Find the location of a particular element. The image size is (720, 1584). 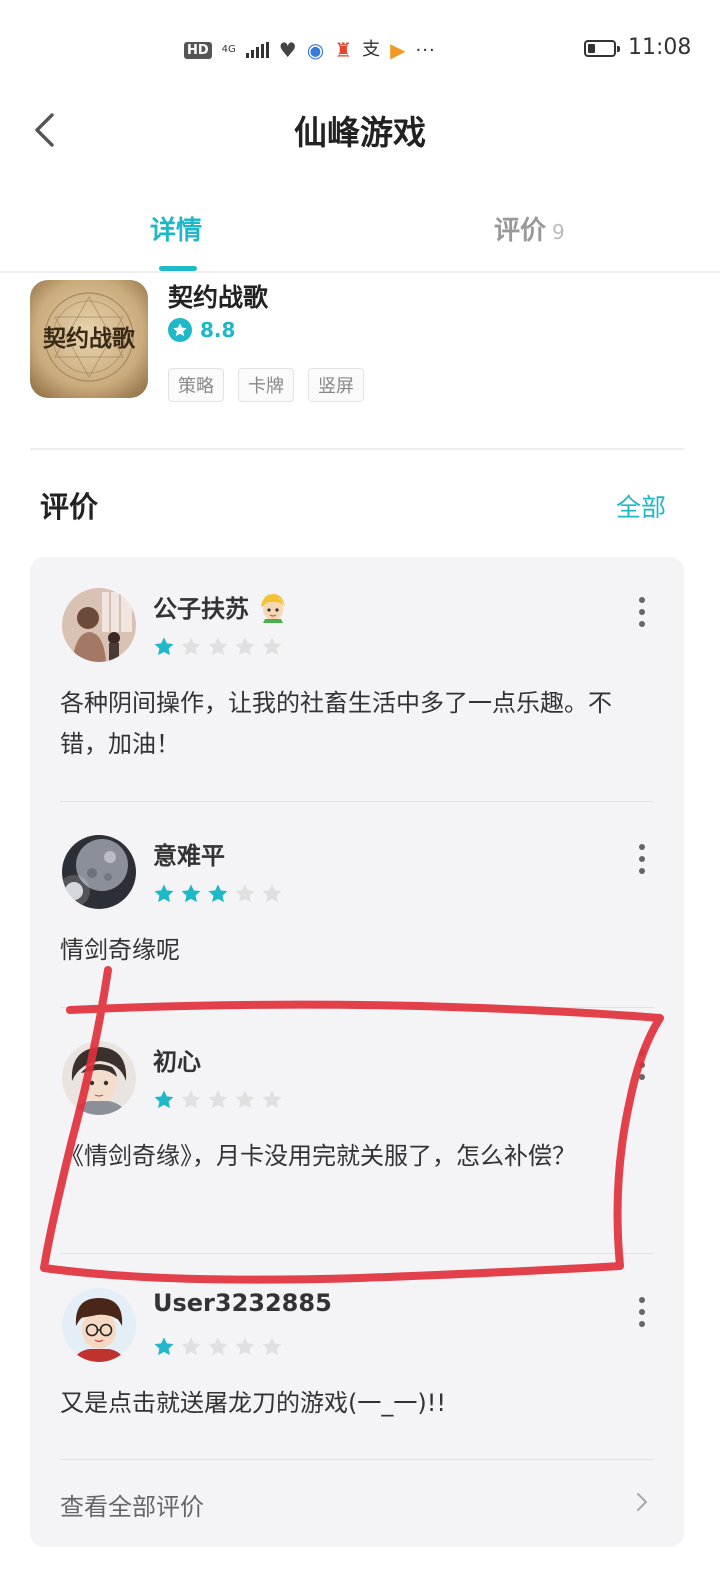

tab-reviews-count: 9 is located at coordinates (558, 232).